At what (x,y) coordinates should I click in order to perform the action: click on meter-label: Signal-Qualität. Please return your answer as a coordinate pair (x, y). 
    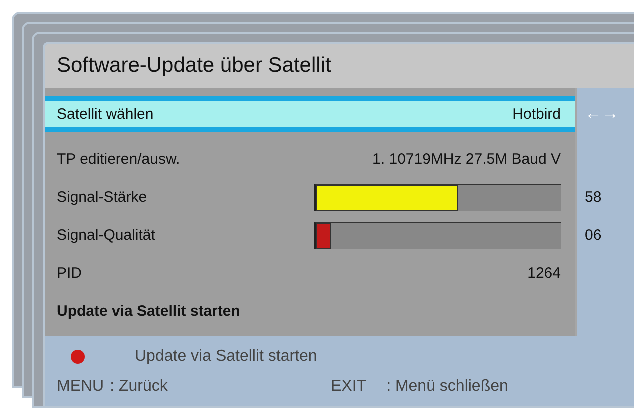
    Looking at the image, I should click on (106, 235).